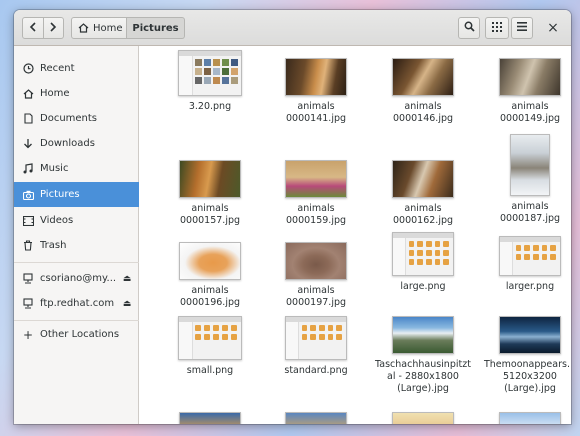  I want to click on close-icon: ×, so click(553, 28).